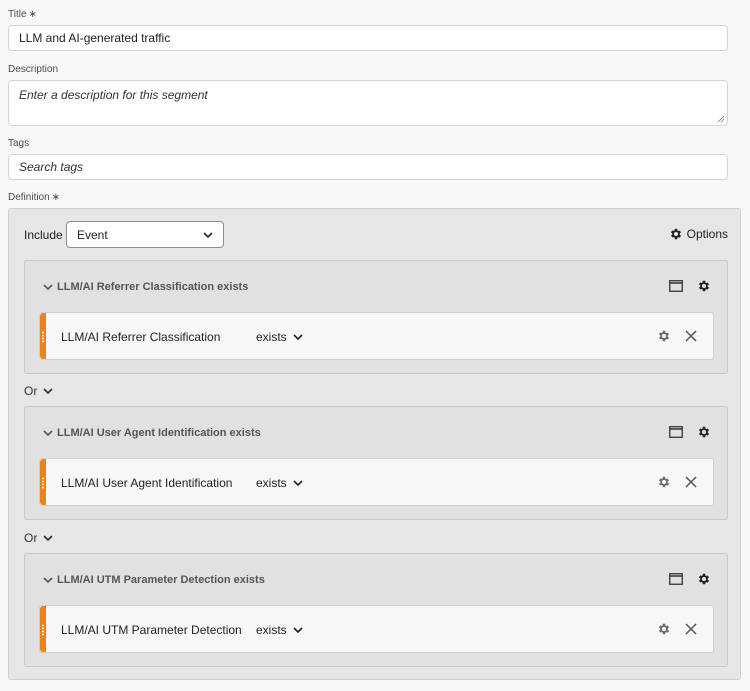  I want to click on definition-label-text: Definition, so click(29, 197).